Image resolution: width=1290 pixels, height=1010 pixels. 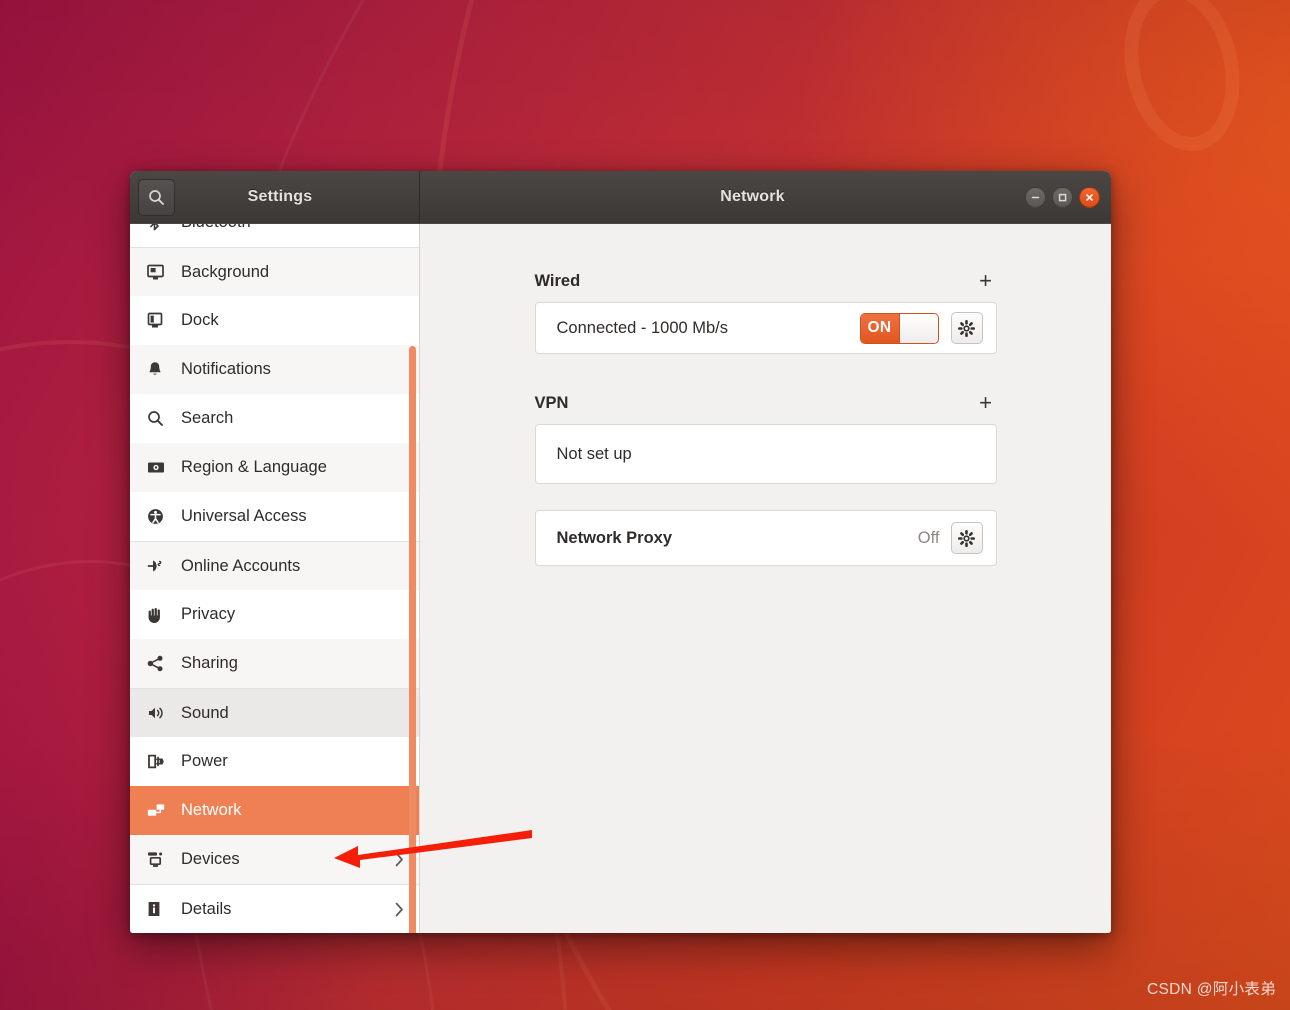 What do you see at coordinates (766, 403) in the screenshot?
I see `vpn-section-header: VPN +` at bounding box center [766, 403].